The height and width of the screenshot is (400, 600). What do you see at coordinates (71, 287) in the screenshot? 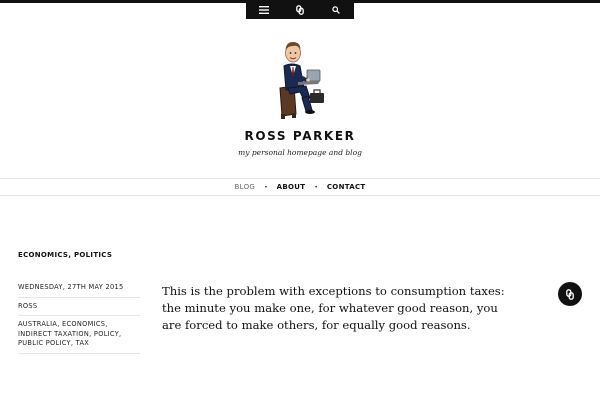
I see `post-date-link: WEDNESDAY, 27TH MAY 2015` at bounding box center [71, 287].